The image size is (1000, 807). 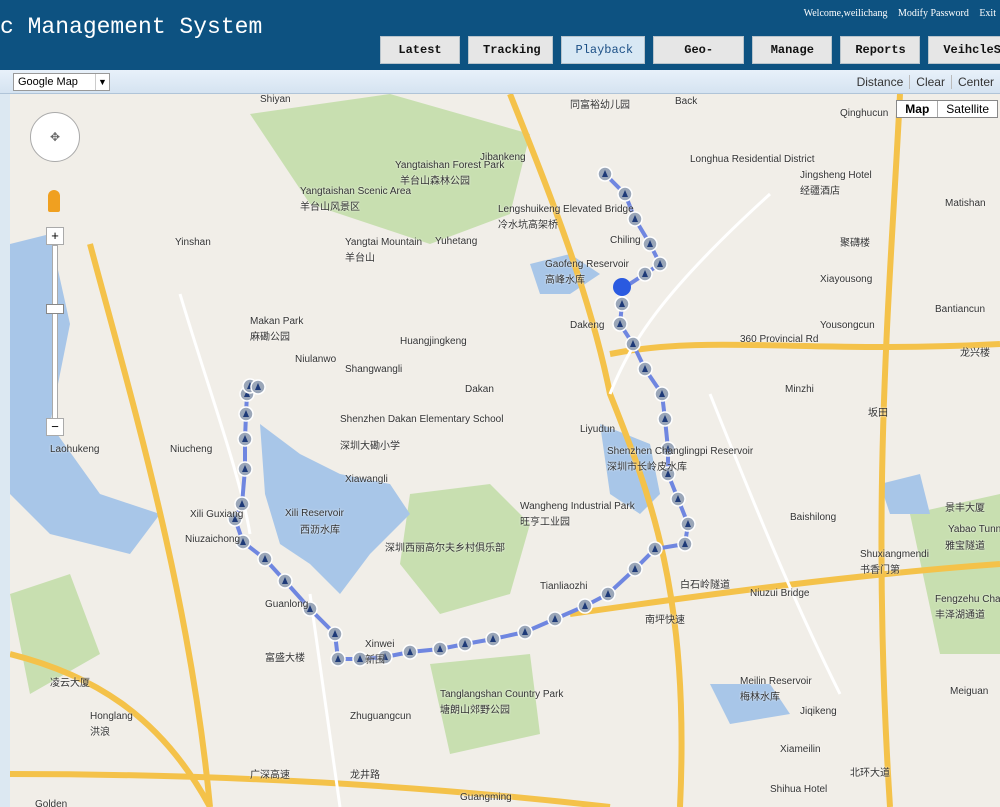 What do you see at coordinates (217, 514) in the screenshot?
I see `map-label: Xili Guxiang` at bounding box center [217, 514].